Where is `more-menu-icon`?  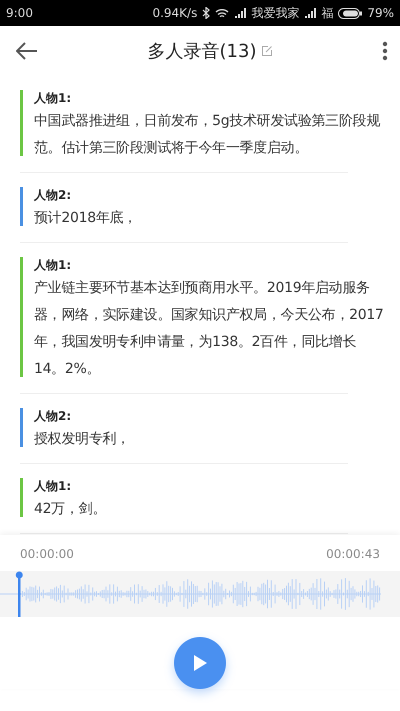 more-menu-icon is located at coordinates (385, 51).